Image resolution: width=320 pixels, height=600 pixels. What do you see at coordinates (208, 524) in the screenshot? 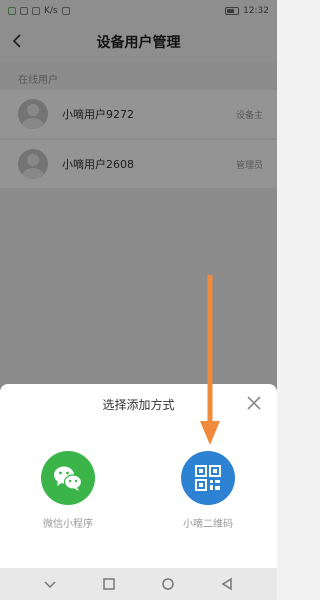
I see `option-label: 小嘀二维码` at bounding box center [208, 524].